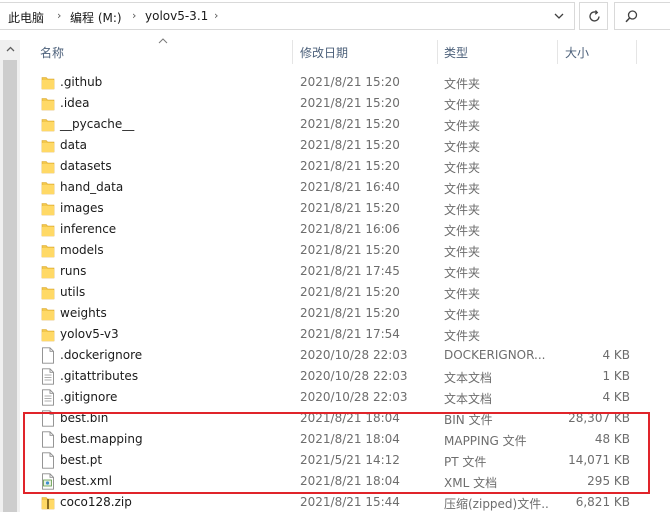  What do you see at coordinates (345, 250) in the screenshot?
I see `file-row: models 2021/8/21 15:20 文件夹` at bounding box center [345, 250].